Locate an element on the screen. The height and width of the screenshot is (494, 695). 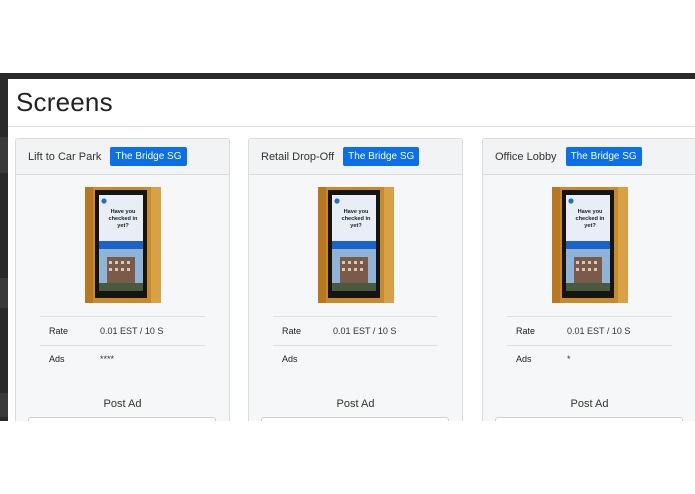
card-header: Lift to Car Park The Bridge SG is located at coordinates (122, 157).